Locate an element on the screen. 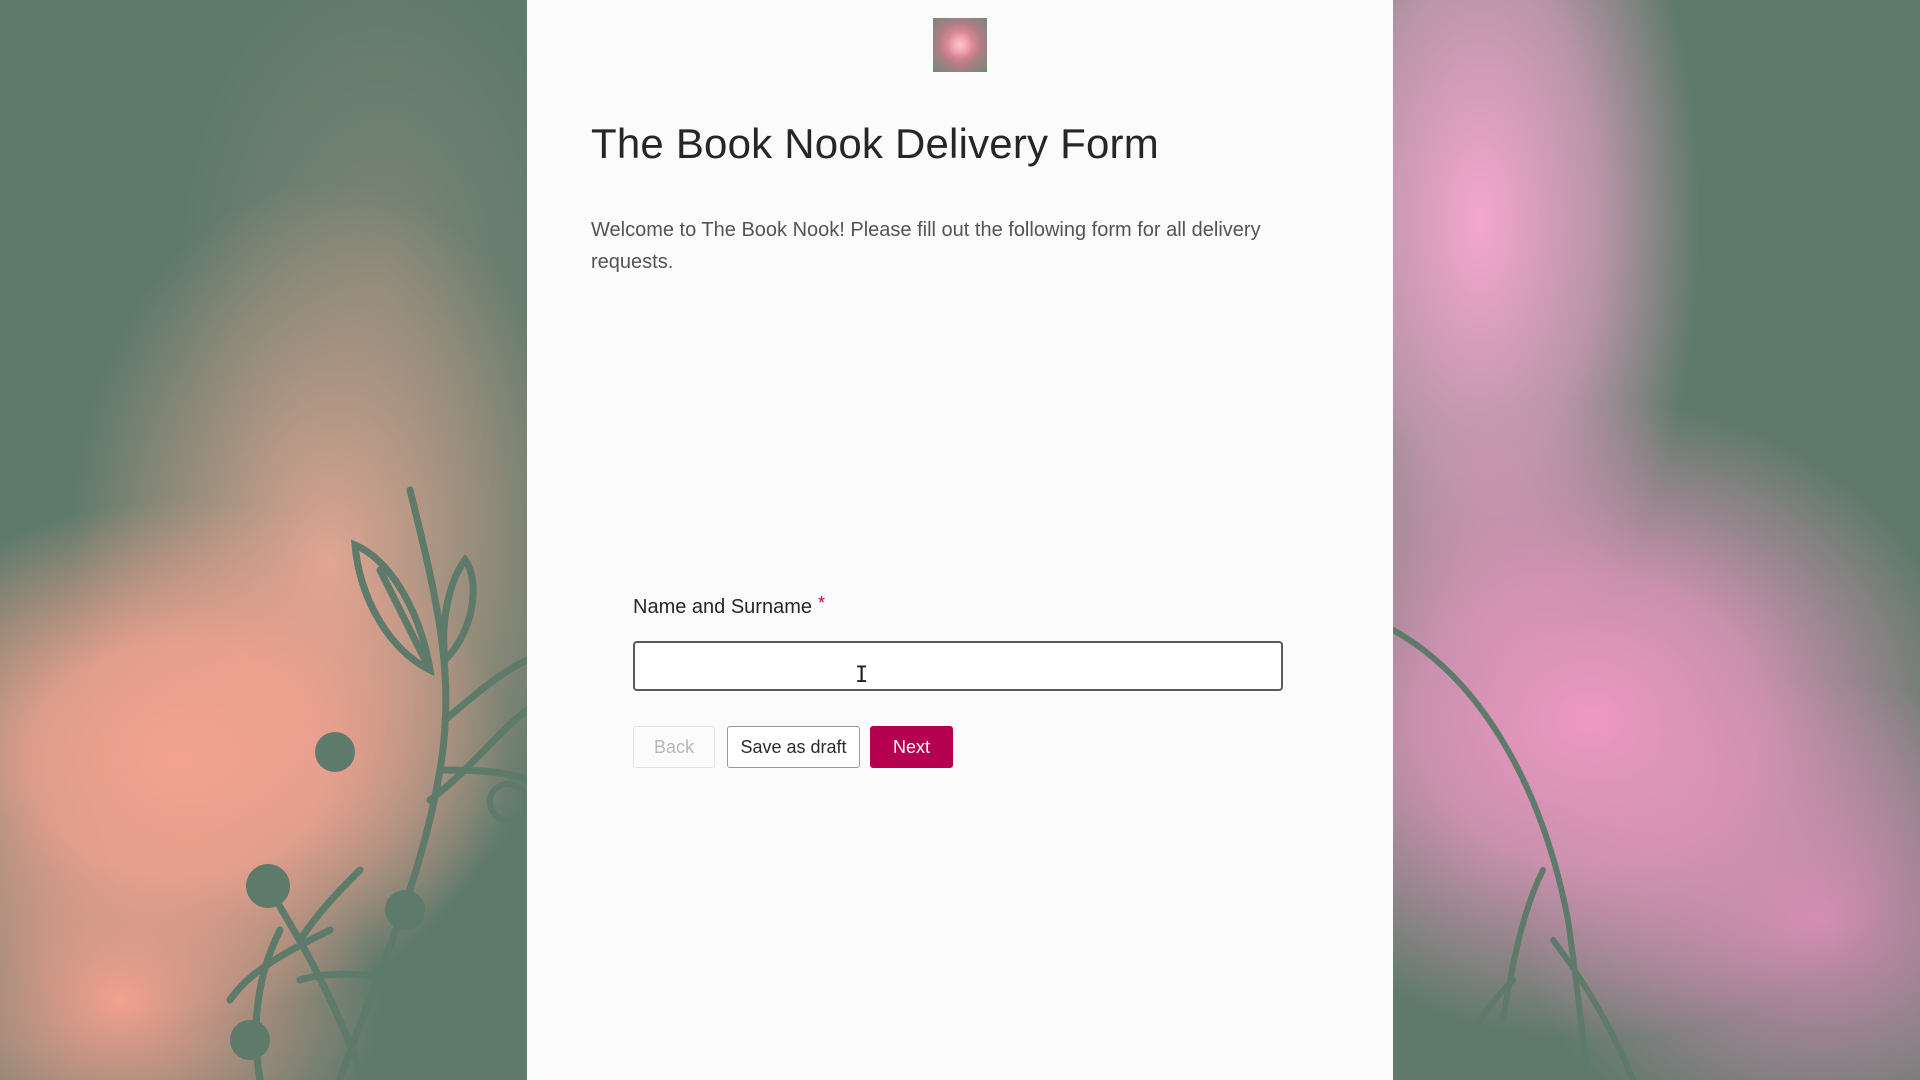  right-botanical-illustration is located at coordinates (1514, 853).